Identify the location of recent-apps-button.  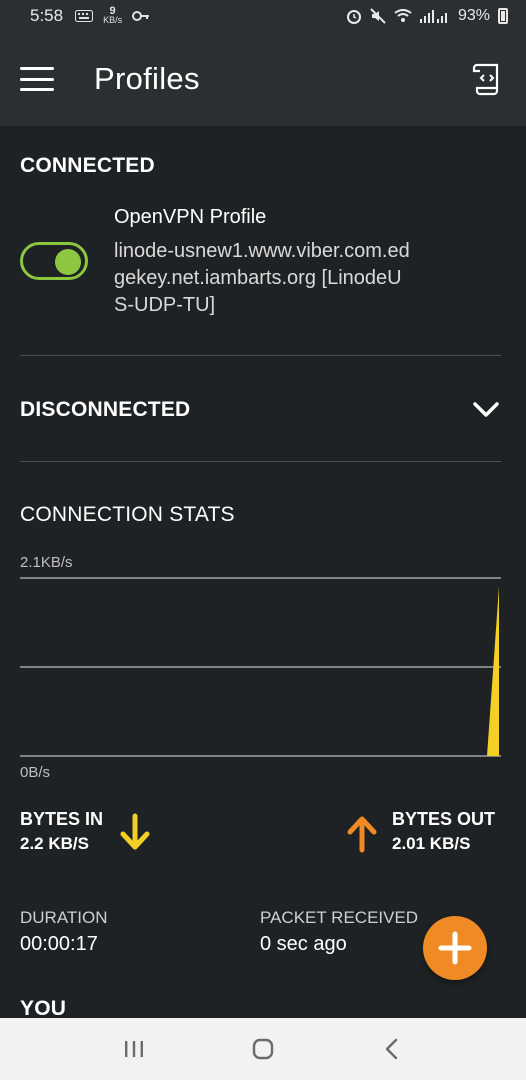
(134, 1049).